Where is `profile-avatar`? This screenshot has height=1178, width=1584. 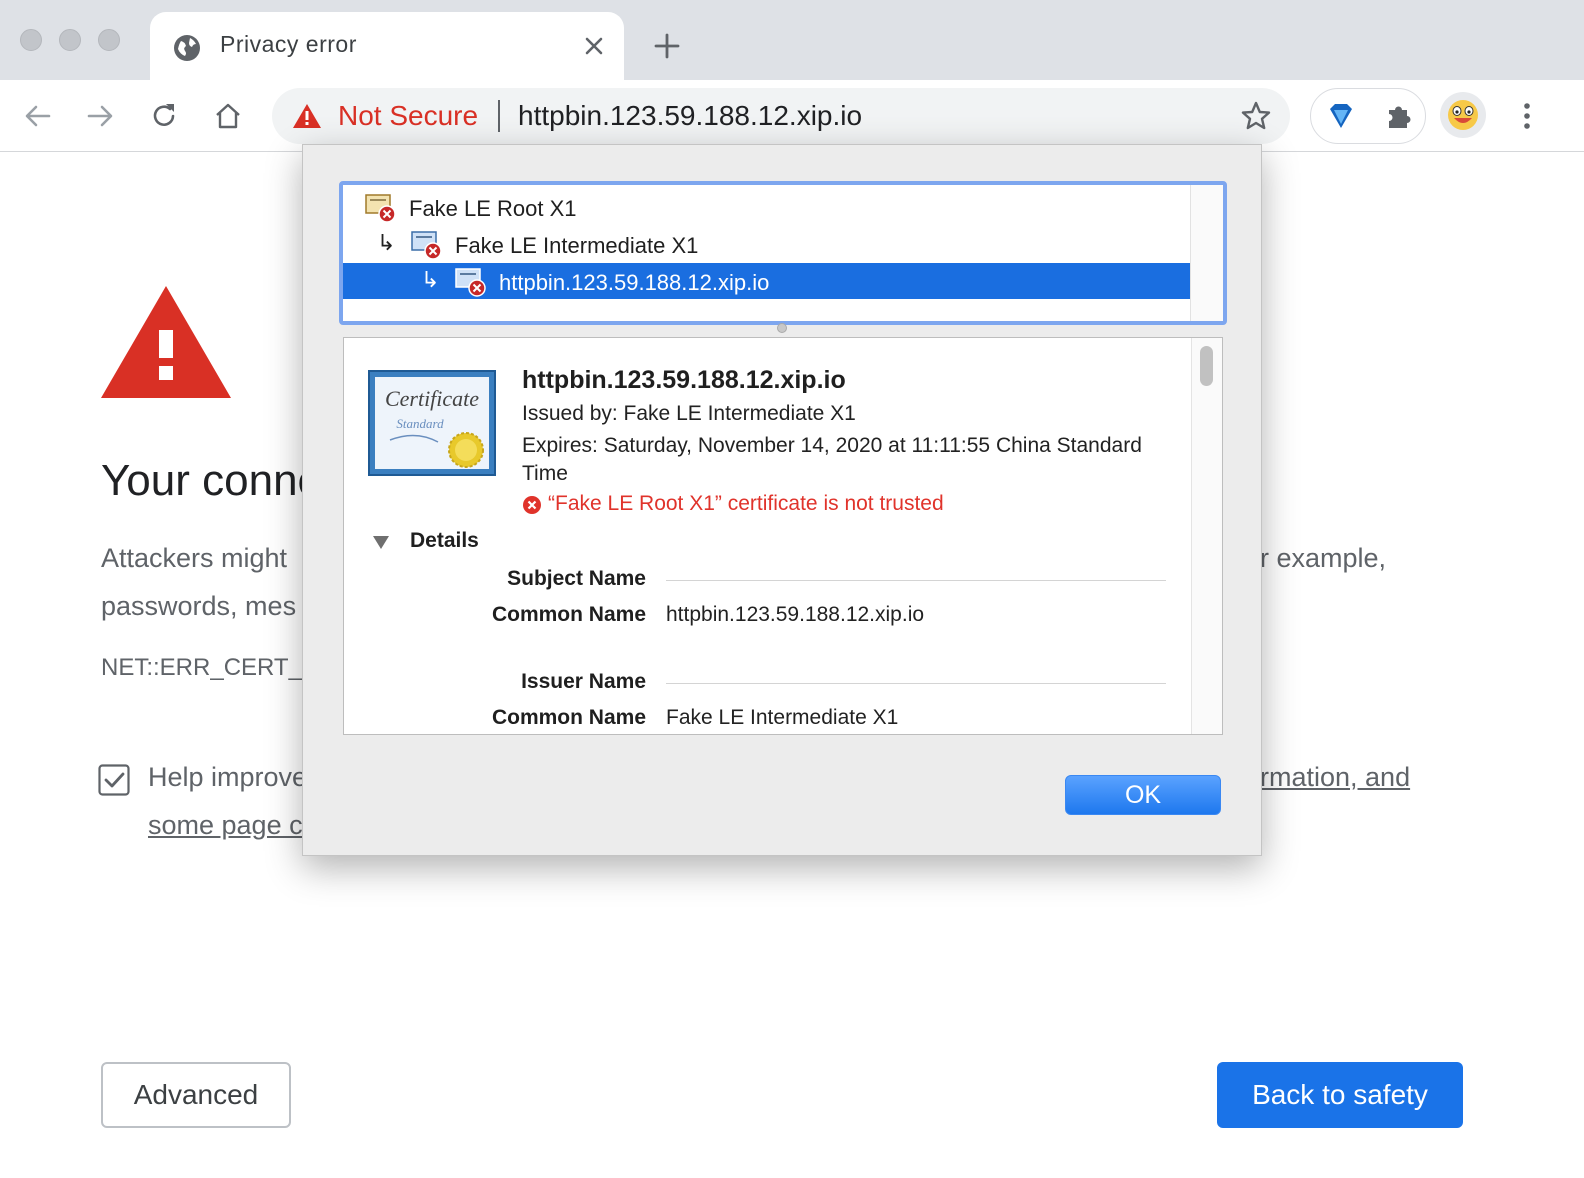
profile-avatar is located at coordinates (1463, 115).